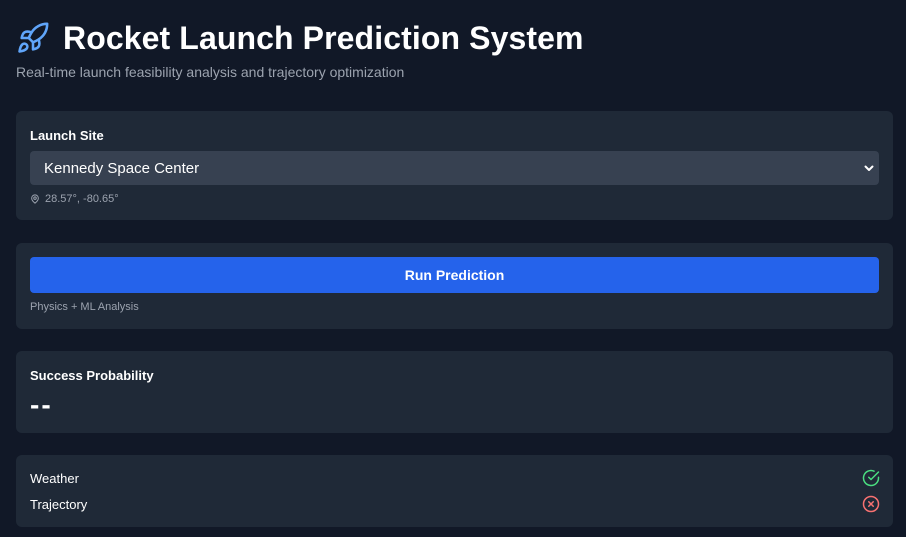 The height and width of the screenshot is (537, 906). Describe the element at coordinates (871, 504) in the screenshot. I see `x-circle-icon` at that location.